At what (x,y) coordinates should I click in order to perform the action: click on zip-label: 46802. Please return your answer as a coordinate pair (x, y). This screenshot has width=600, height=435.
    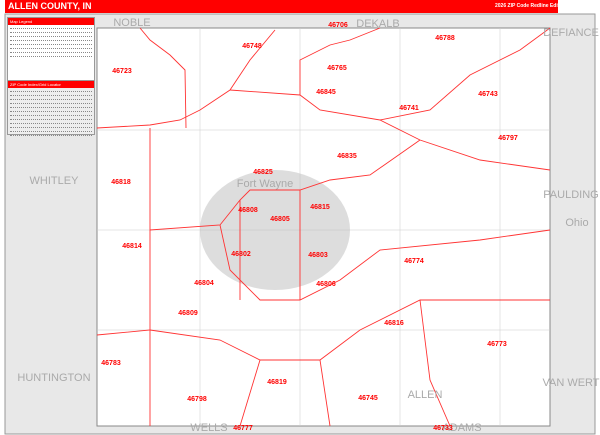
    Looking at the image, I should click on (241, 254).